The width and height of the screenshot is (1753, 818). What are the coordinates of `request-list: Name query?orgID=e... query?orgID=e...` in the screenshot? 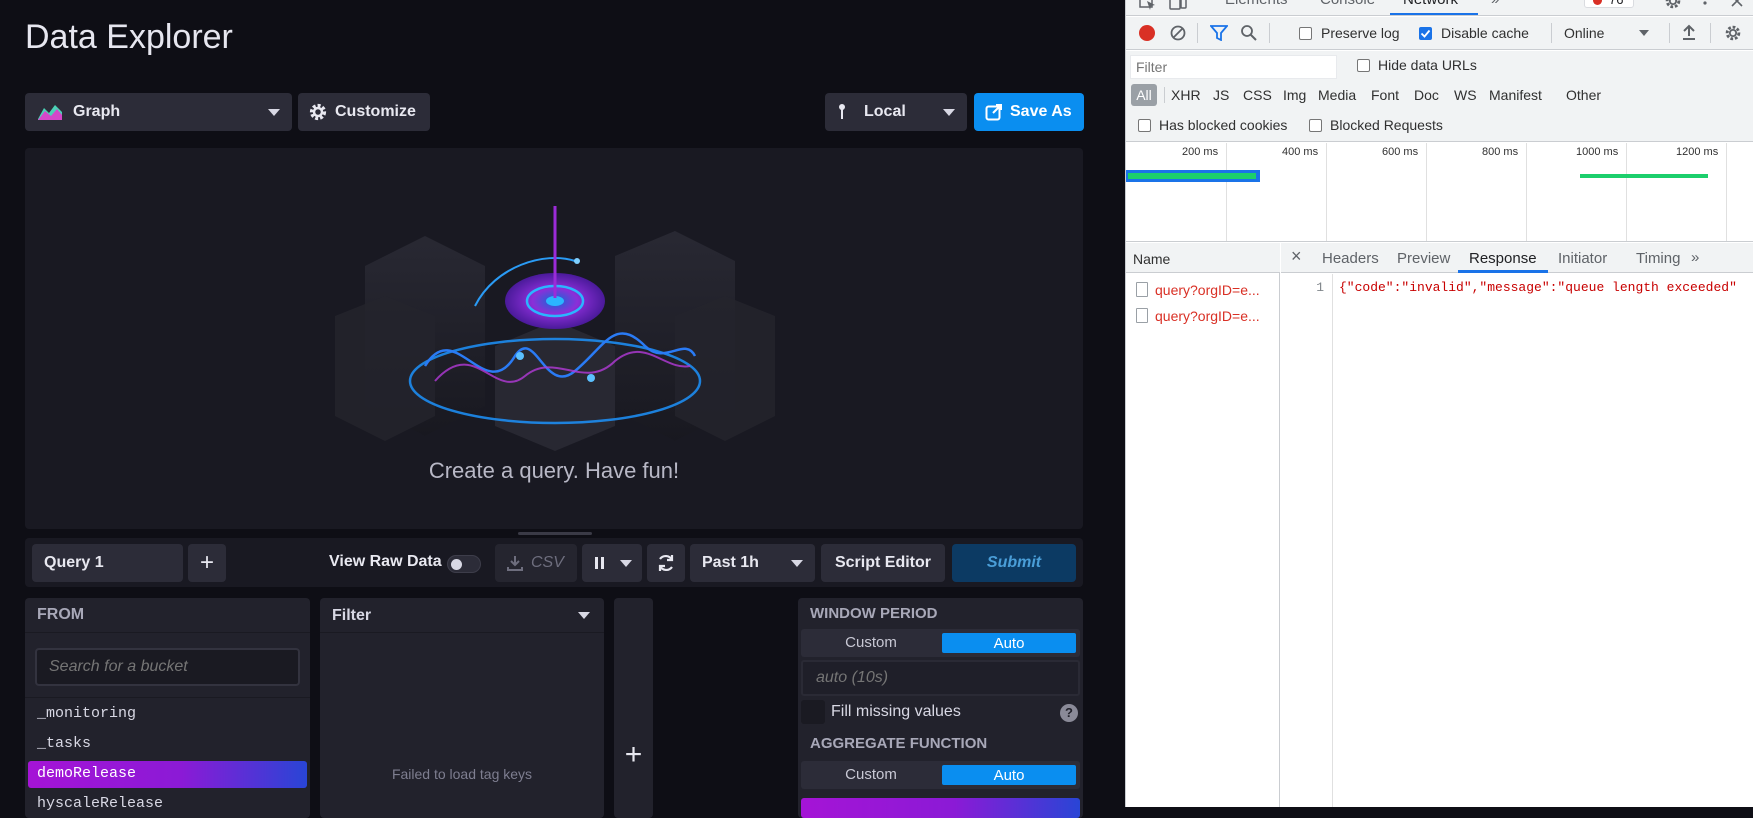 It's located at (1203, 525).